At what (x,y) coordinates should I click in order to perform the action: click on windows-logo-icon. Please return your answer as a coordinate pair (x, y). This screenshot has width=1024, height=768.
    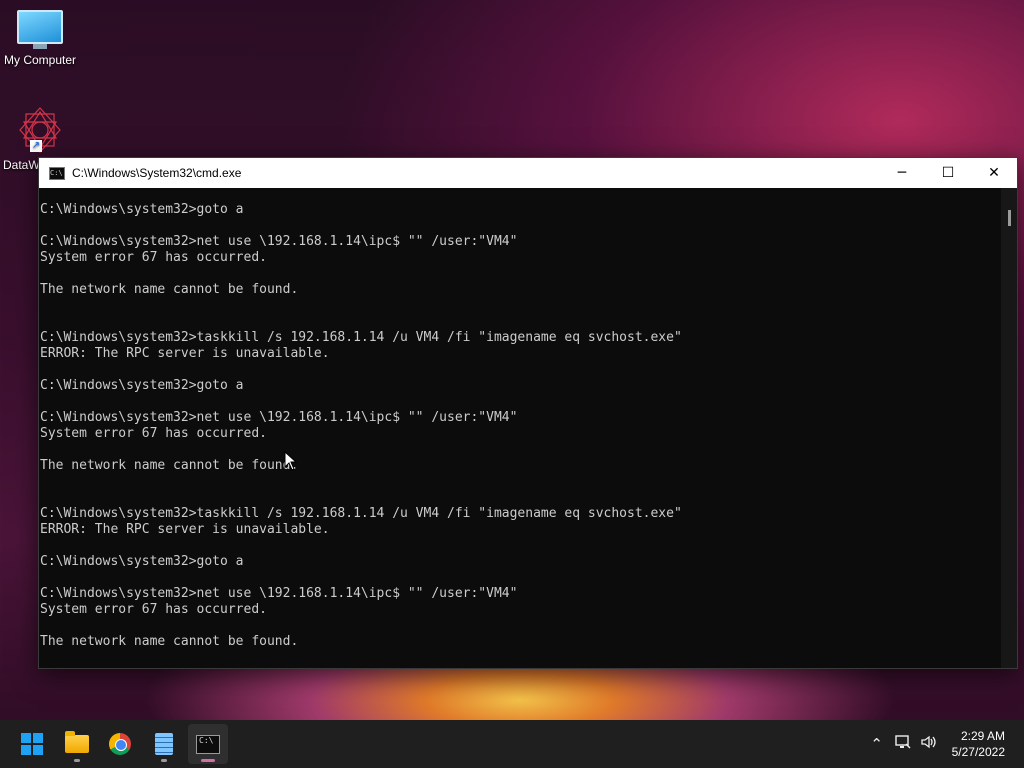
    Looking at the image, I should click on (32, 744).